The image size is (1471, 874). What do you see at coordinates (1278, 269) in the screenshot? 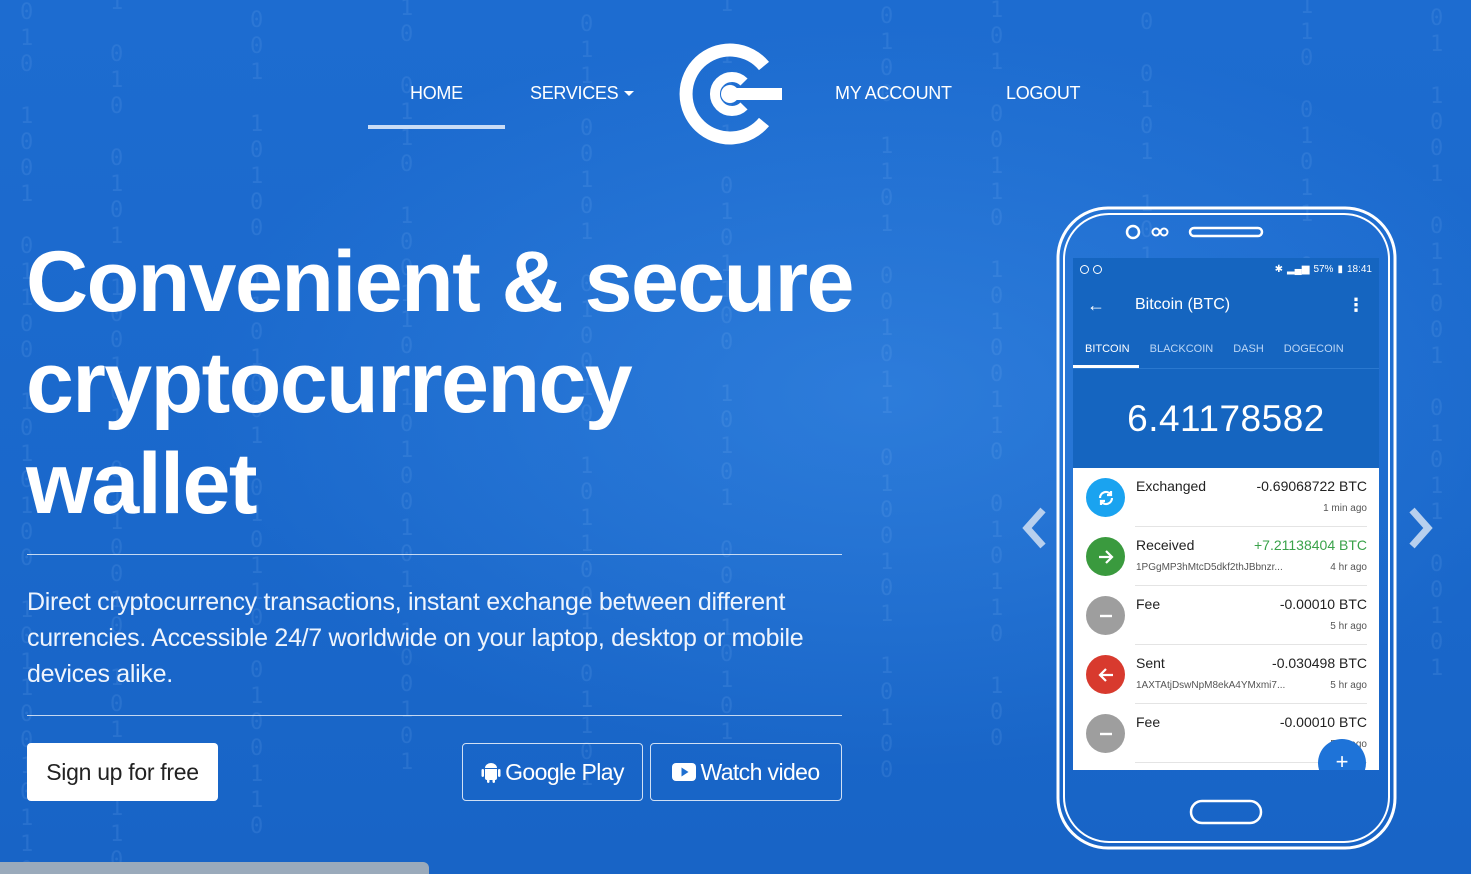
I see `bluetooth-icon: ✱` at bounding box center [1278, 269].